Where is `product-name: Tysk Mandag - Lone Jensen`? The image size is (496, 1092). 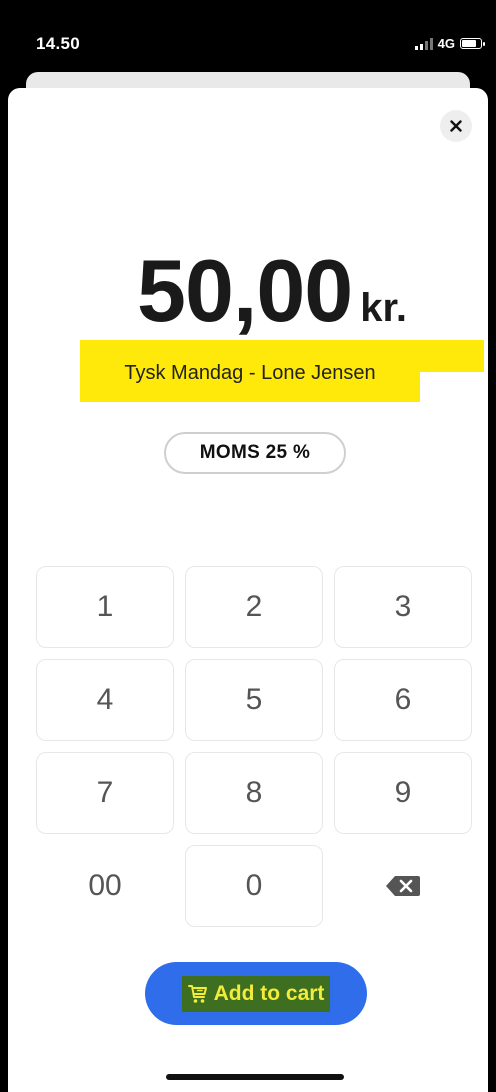
product-name: Tysk Mandag - Lone Jensen is located at coordinates (250, 373).